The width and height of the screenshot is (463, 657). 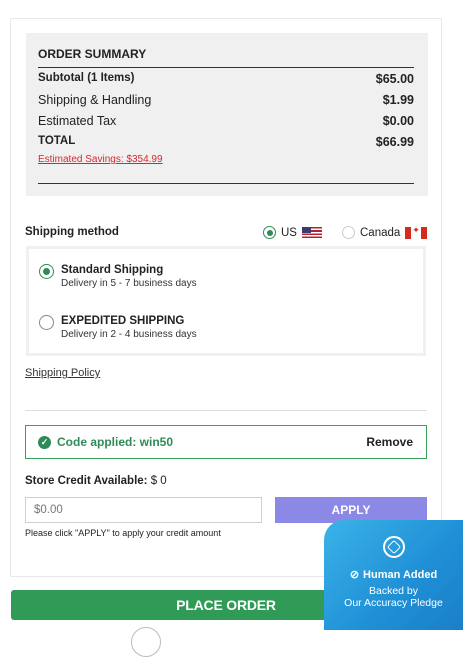 I want to click on store-credit-amount: $ 0, so click(x=158, y=481).